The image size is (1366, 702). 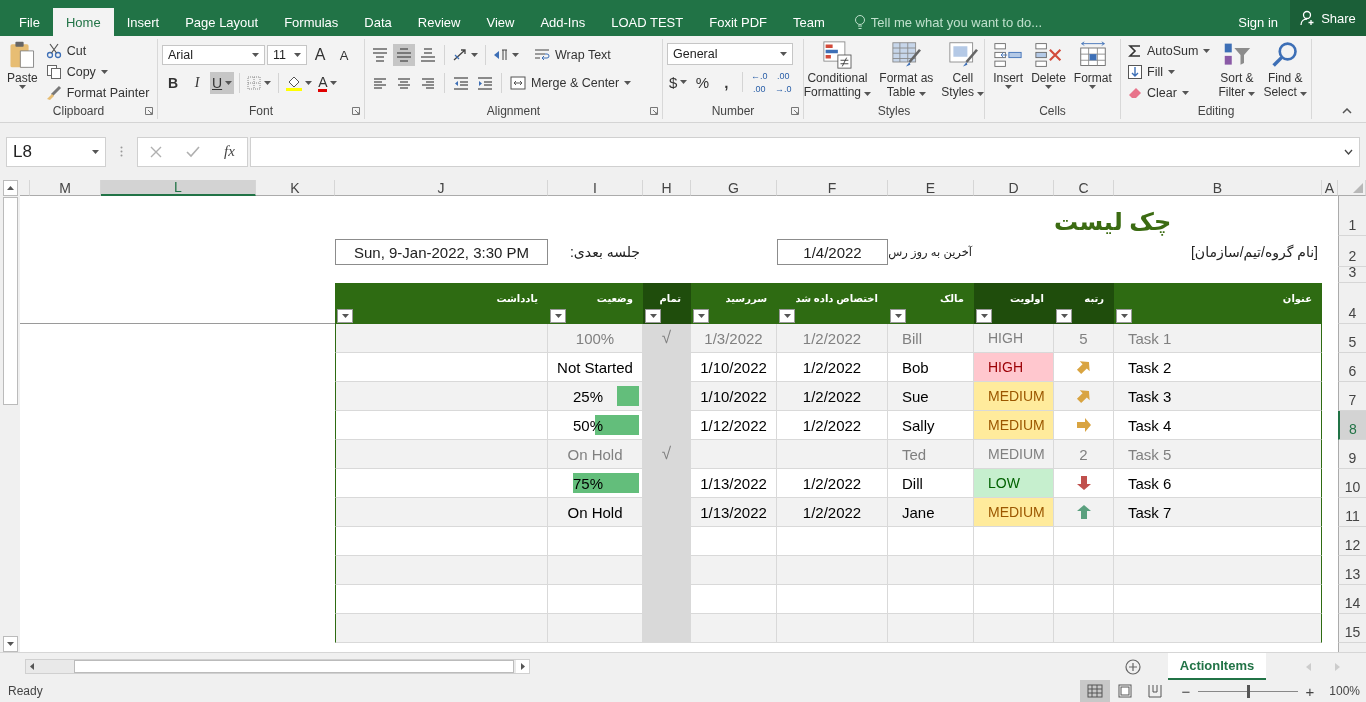 I want to click on table-cell: 100%, so click(x=595, y=338).